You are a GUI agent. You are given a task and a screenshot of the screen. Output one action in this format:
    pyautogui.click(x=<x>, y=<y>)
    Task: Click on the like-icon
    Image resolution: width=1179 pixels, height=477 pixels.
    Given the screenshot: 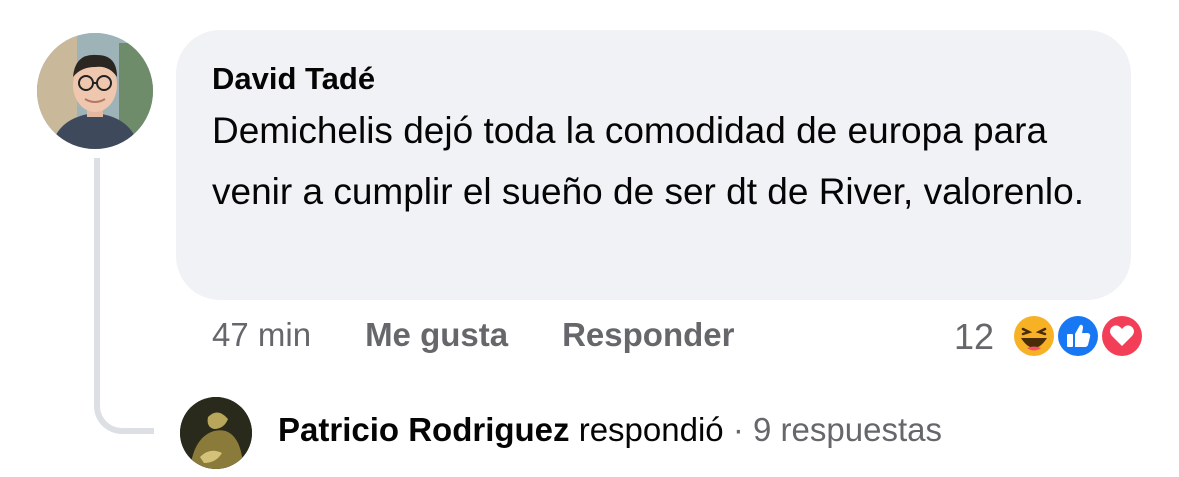 What is the action you would take?
    pyautogui.click(x=1078, y=336)
    